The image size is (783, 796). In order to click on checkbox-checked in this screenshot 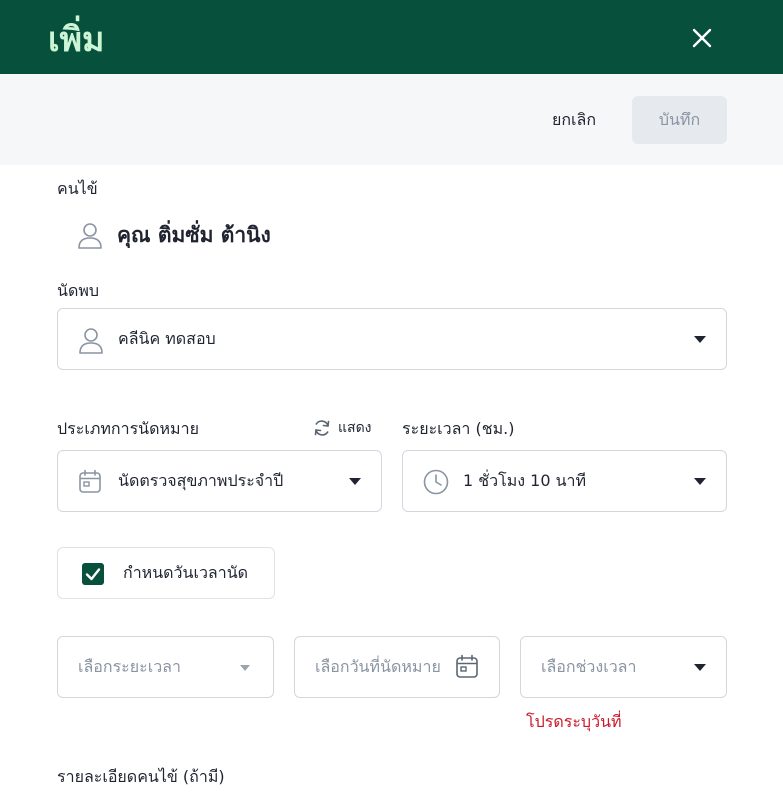, I will do `click(93, 574)`.